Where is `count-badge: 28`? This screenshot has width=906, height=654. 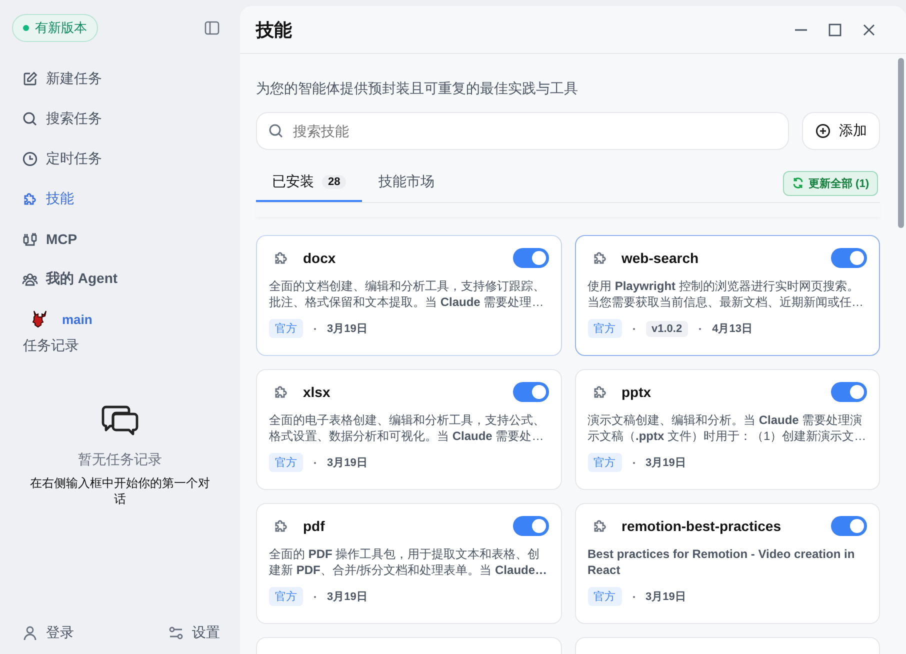 count-badge: 28 is located at coordinates (334, 182).